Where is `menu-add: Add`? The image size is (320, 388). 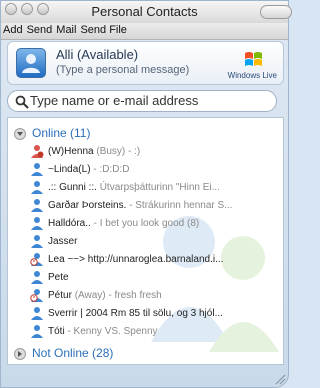
menu-add: Add is located at coordinates (13, 29).